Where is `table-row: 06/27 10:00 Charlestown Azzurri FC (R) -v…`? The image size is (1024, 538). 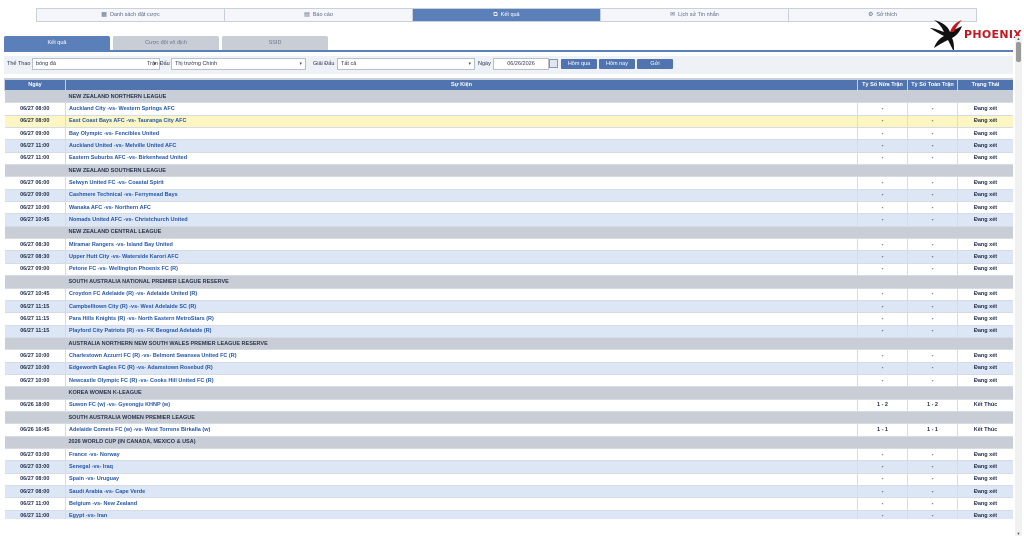 table-row: 06/27 10:00 Charlestown Azzurri FC (R) -v… is located at coordinates (508, 356).